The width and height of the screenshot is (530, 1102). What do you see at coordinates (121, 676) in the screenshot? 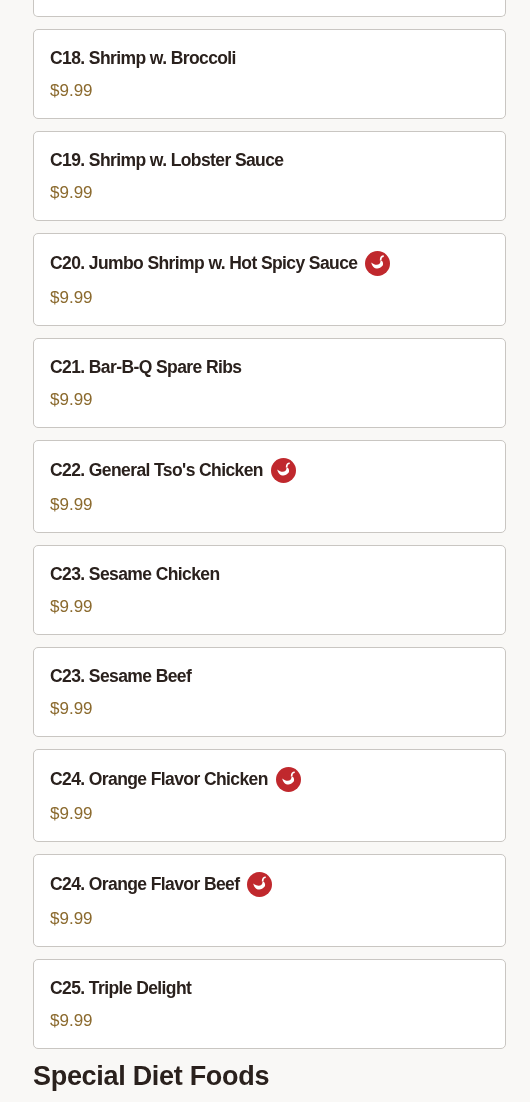
I see `item-name: C23. Sesame Beef` at bounding box center [121, 676].